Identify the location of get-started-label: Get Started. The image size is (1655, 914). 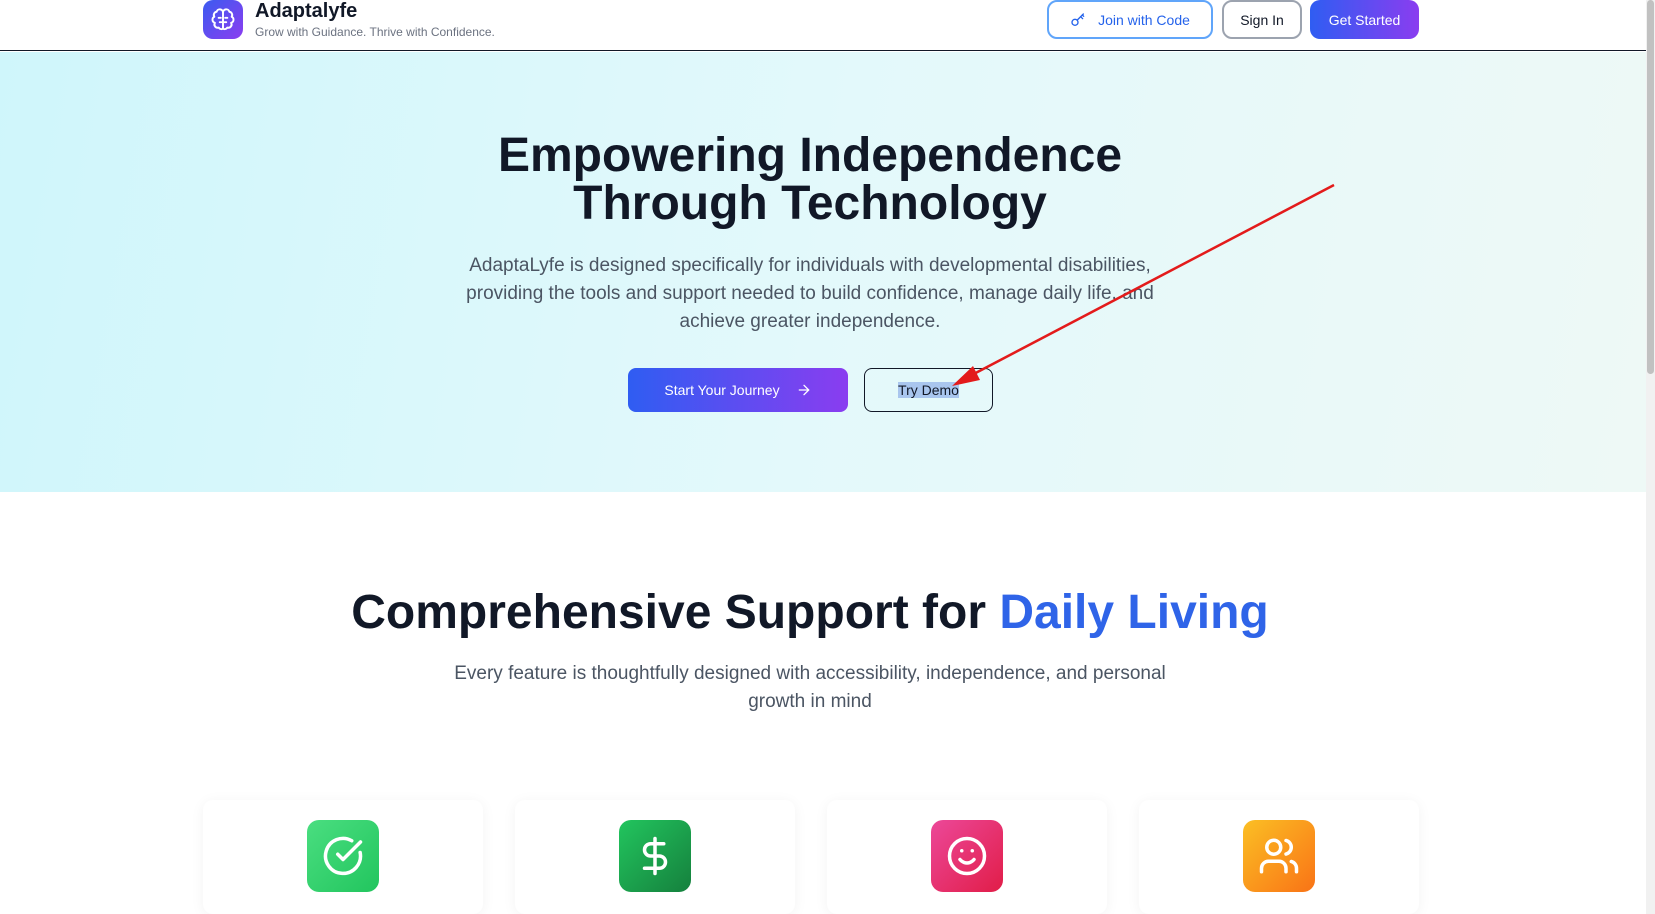
(1364, 19).